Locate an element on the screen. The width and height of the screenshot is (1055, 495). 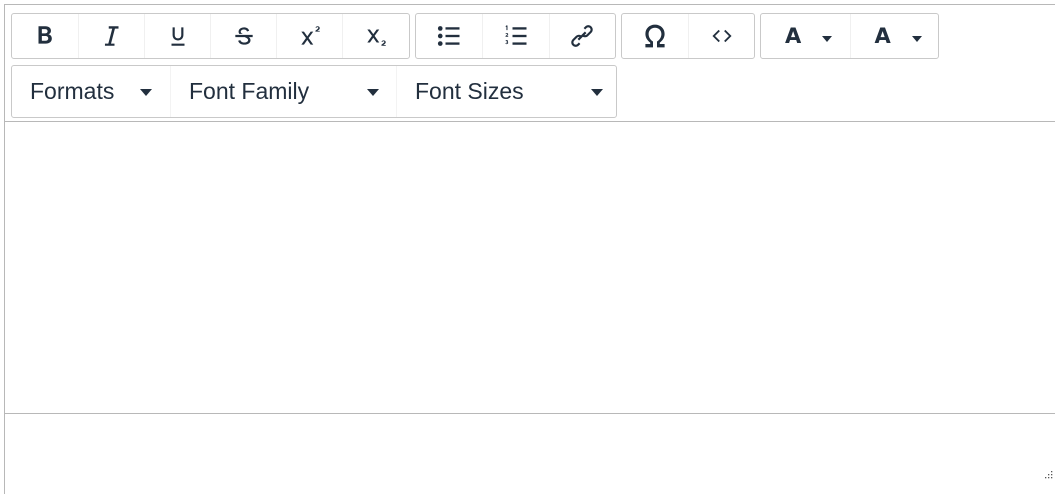
strikethrough-button is located at coordinates (243, 36).